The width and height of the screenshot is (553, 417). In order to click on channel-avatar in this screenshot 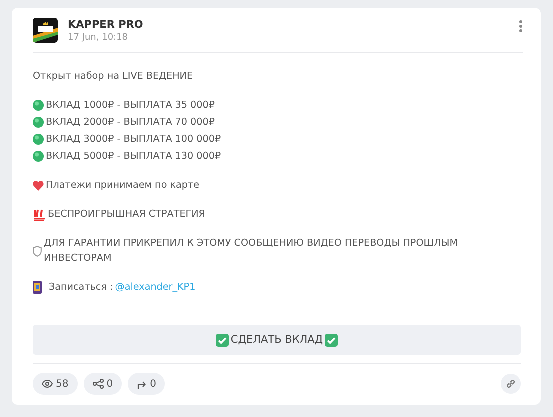, I will do `click(45, 30)`.